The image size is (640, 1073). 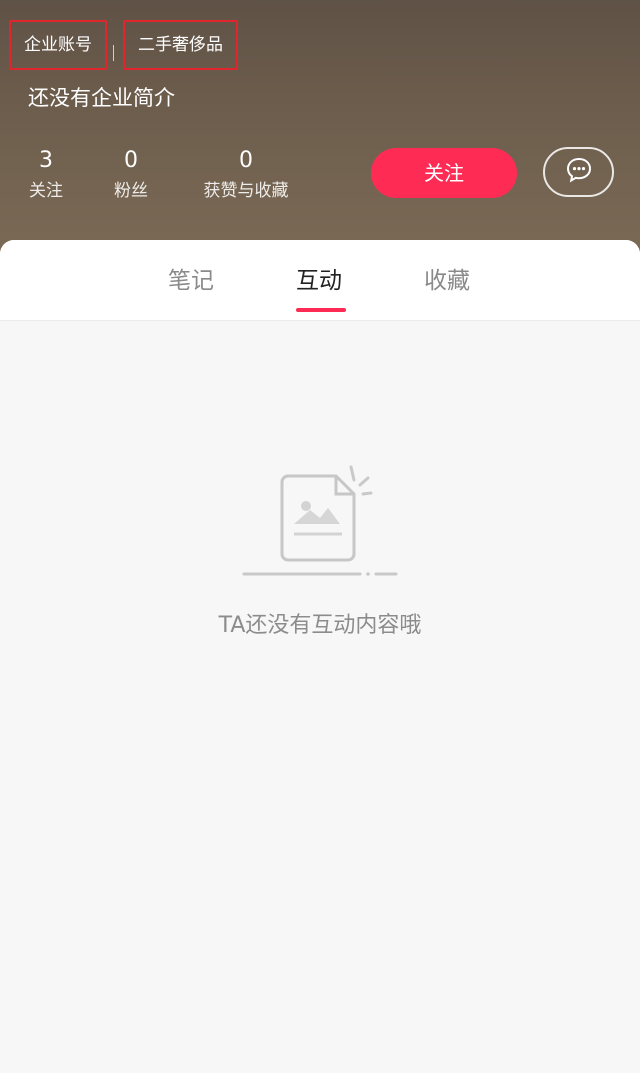 What do you see at coordinates (321, 523) in the screenshot?
I see `empty-document-icon` at bounding box center [321, 523].